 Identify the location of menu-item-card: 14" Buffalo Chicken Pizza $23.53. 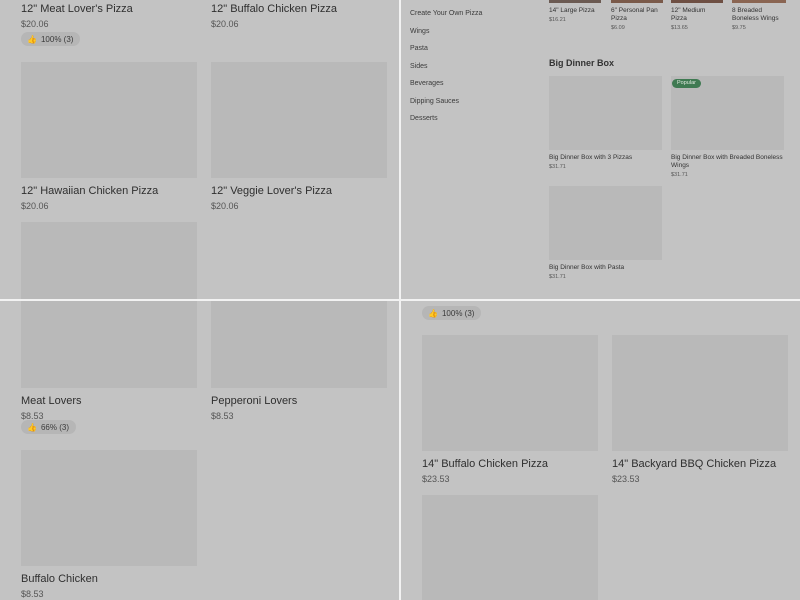
(510, 409).